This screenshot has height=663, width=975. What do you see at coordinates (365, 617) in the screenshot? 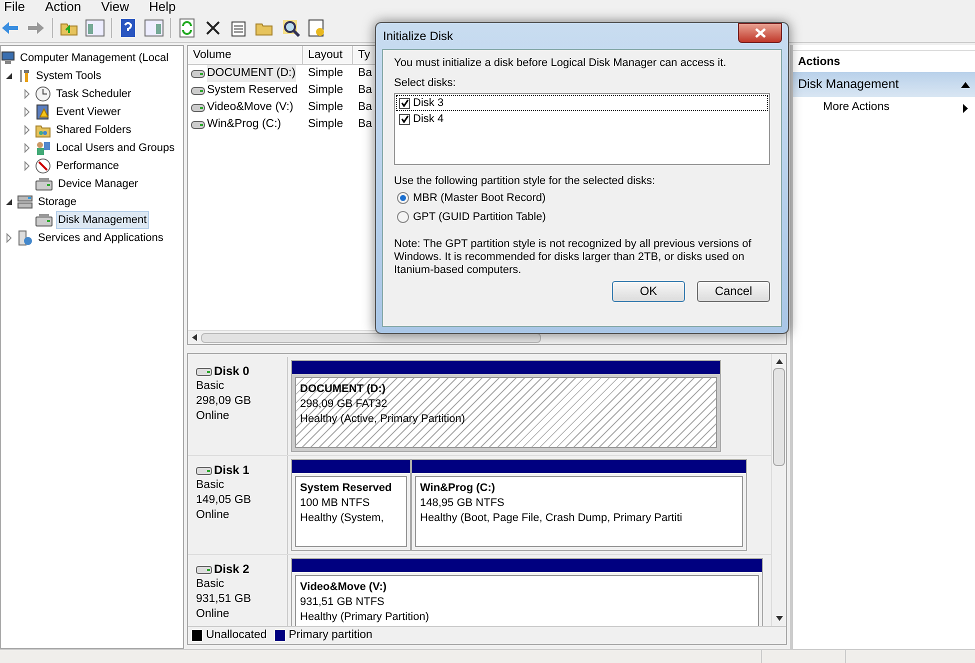
I see `partition-status: Healthy (Primary Partition)` at bounding box center [365, 617].